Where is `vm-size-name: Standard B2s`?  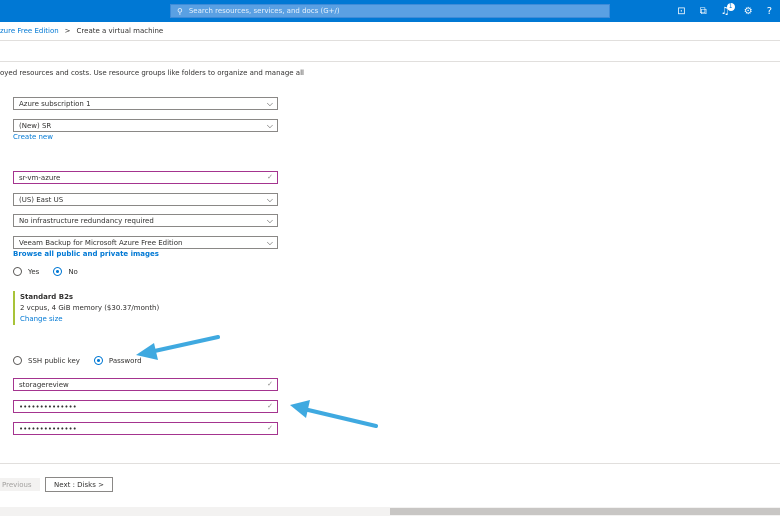
vm-size-name: Standard B2s is located at coordinates (47, 297).